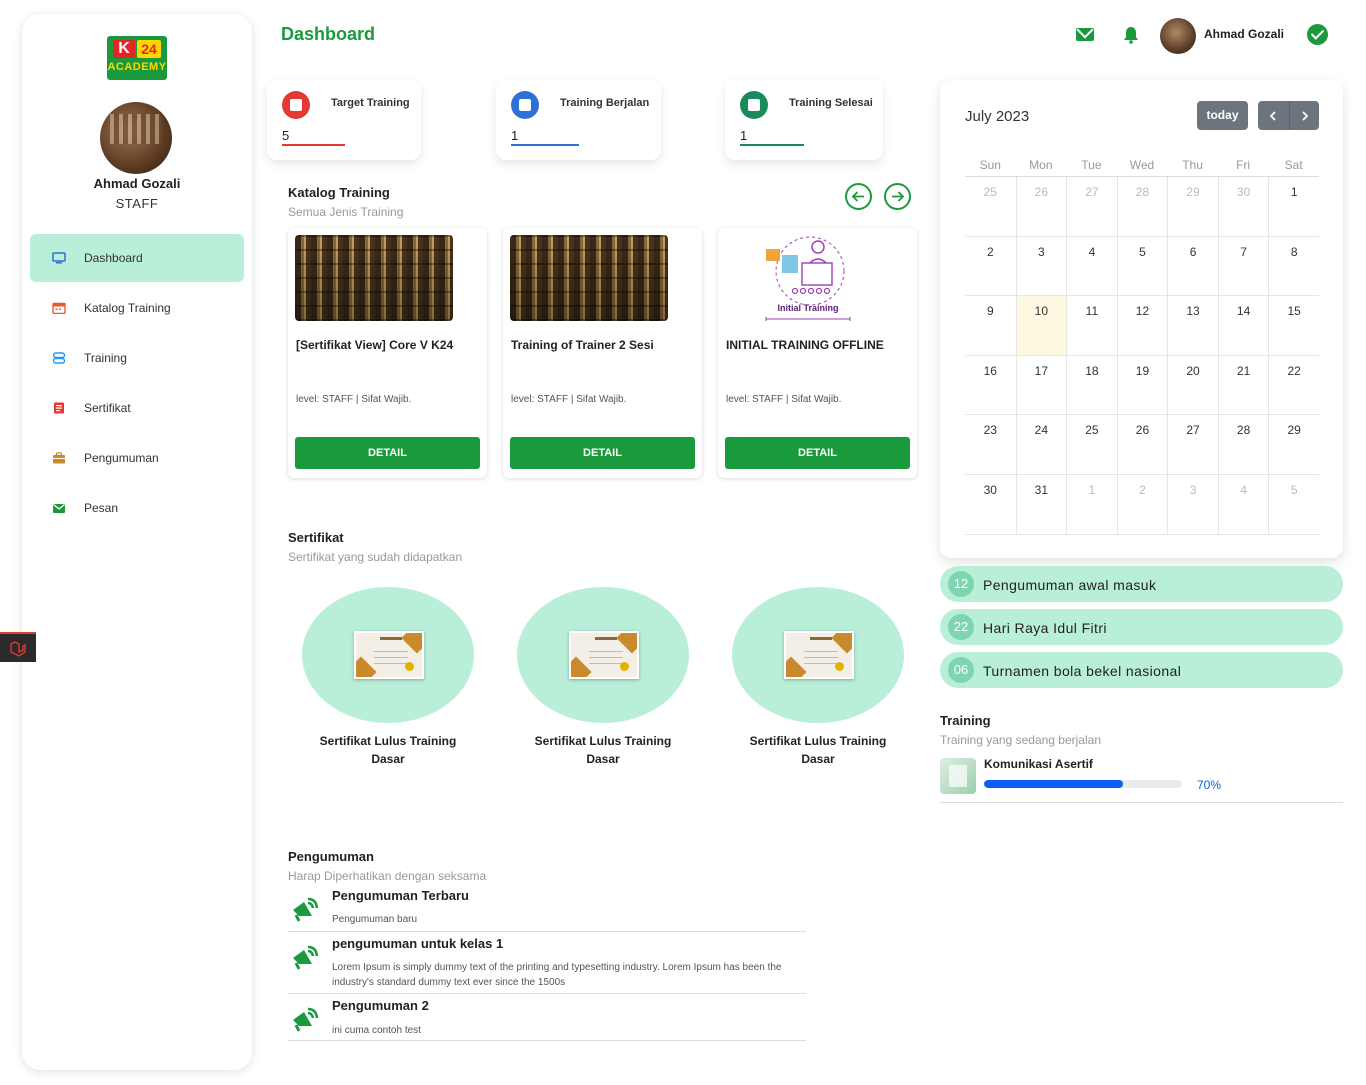 The height and width of the screenshot is (1085, 1366). Describe the element at coordinates (1091, 385) in the screenshot. I see `calendar-day: 18` at that location.